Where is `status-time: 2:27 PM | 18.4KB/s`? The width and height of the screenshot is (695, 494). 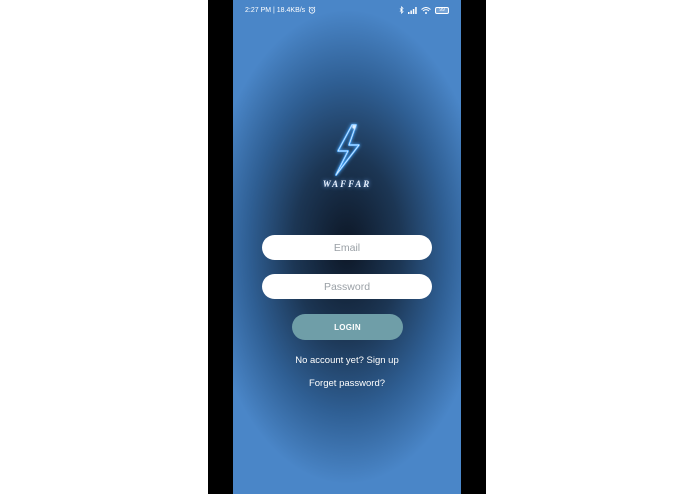 status-time: 2:27 PM | 18.4KB/s is located at coordinates (275, 10).